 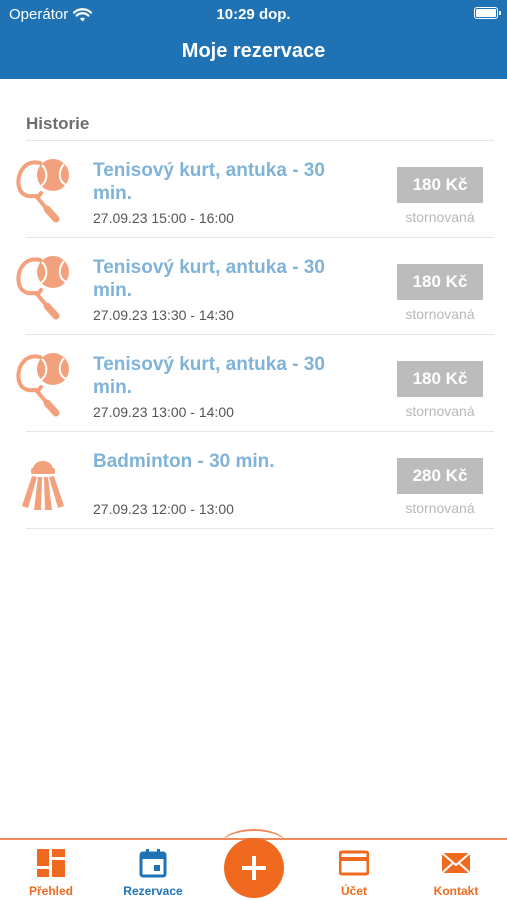 I want to click on card-icon, so click(x=354, y=863).